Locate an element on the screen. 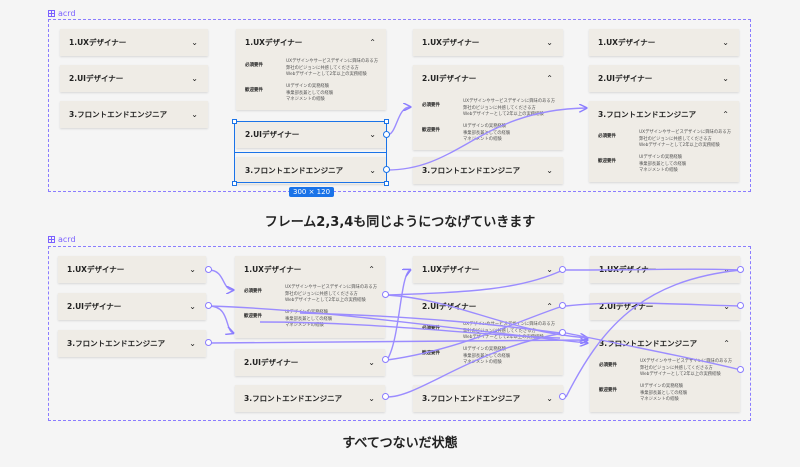 This screenshot has height=467, width=800. frame-label-bottom: acrd is located at coordinates (62, 239).